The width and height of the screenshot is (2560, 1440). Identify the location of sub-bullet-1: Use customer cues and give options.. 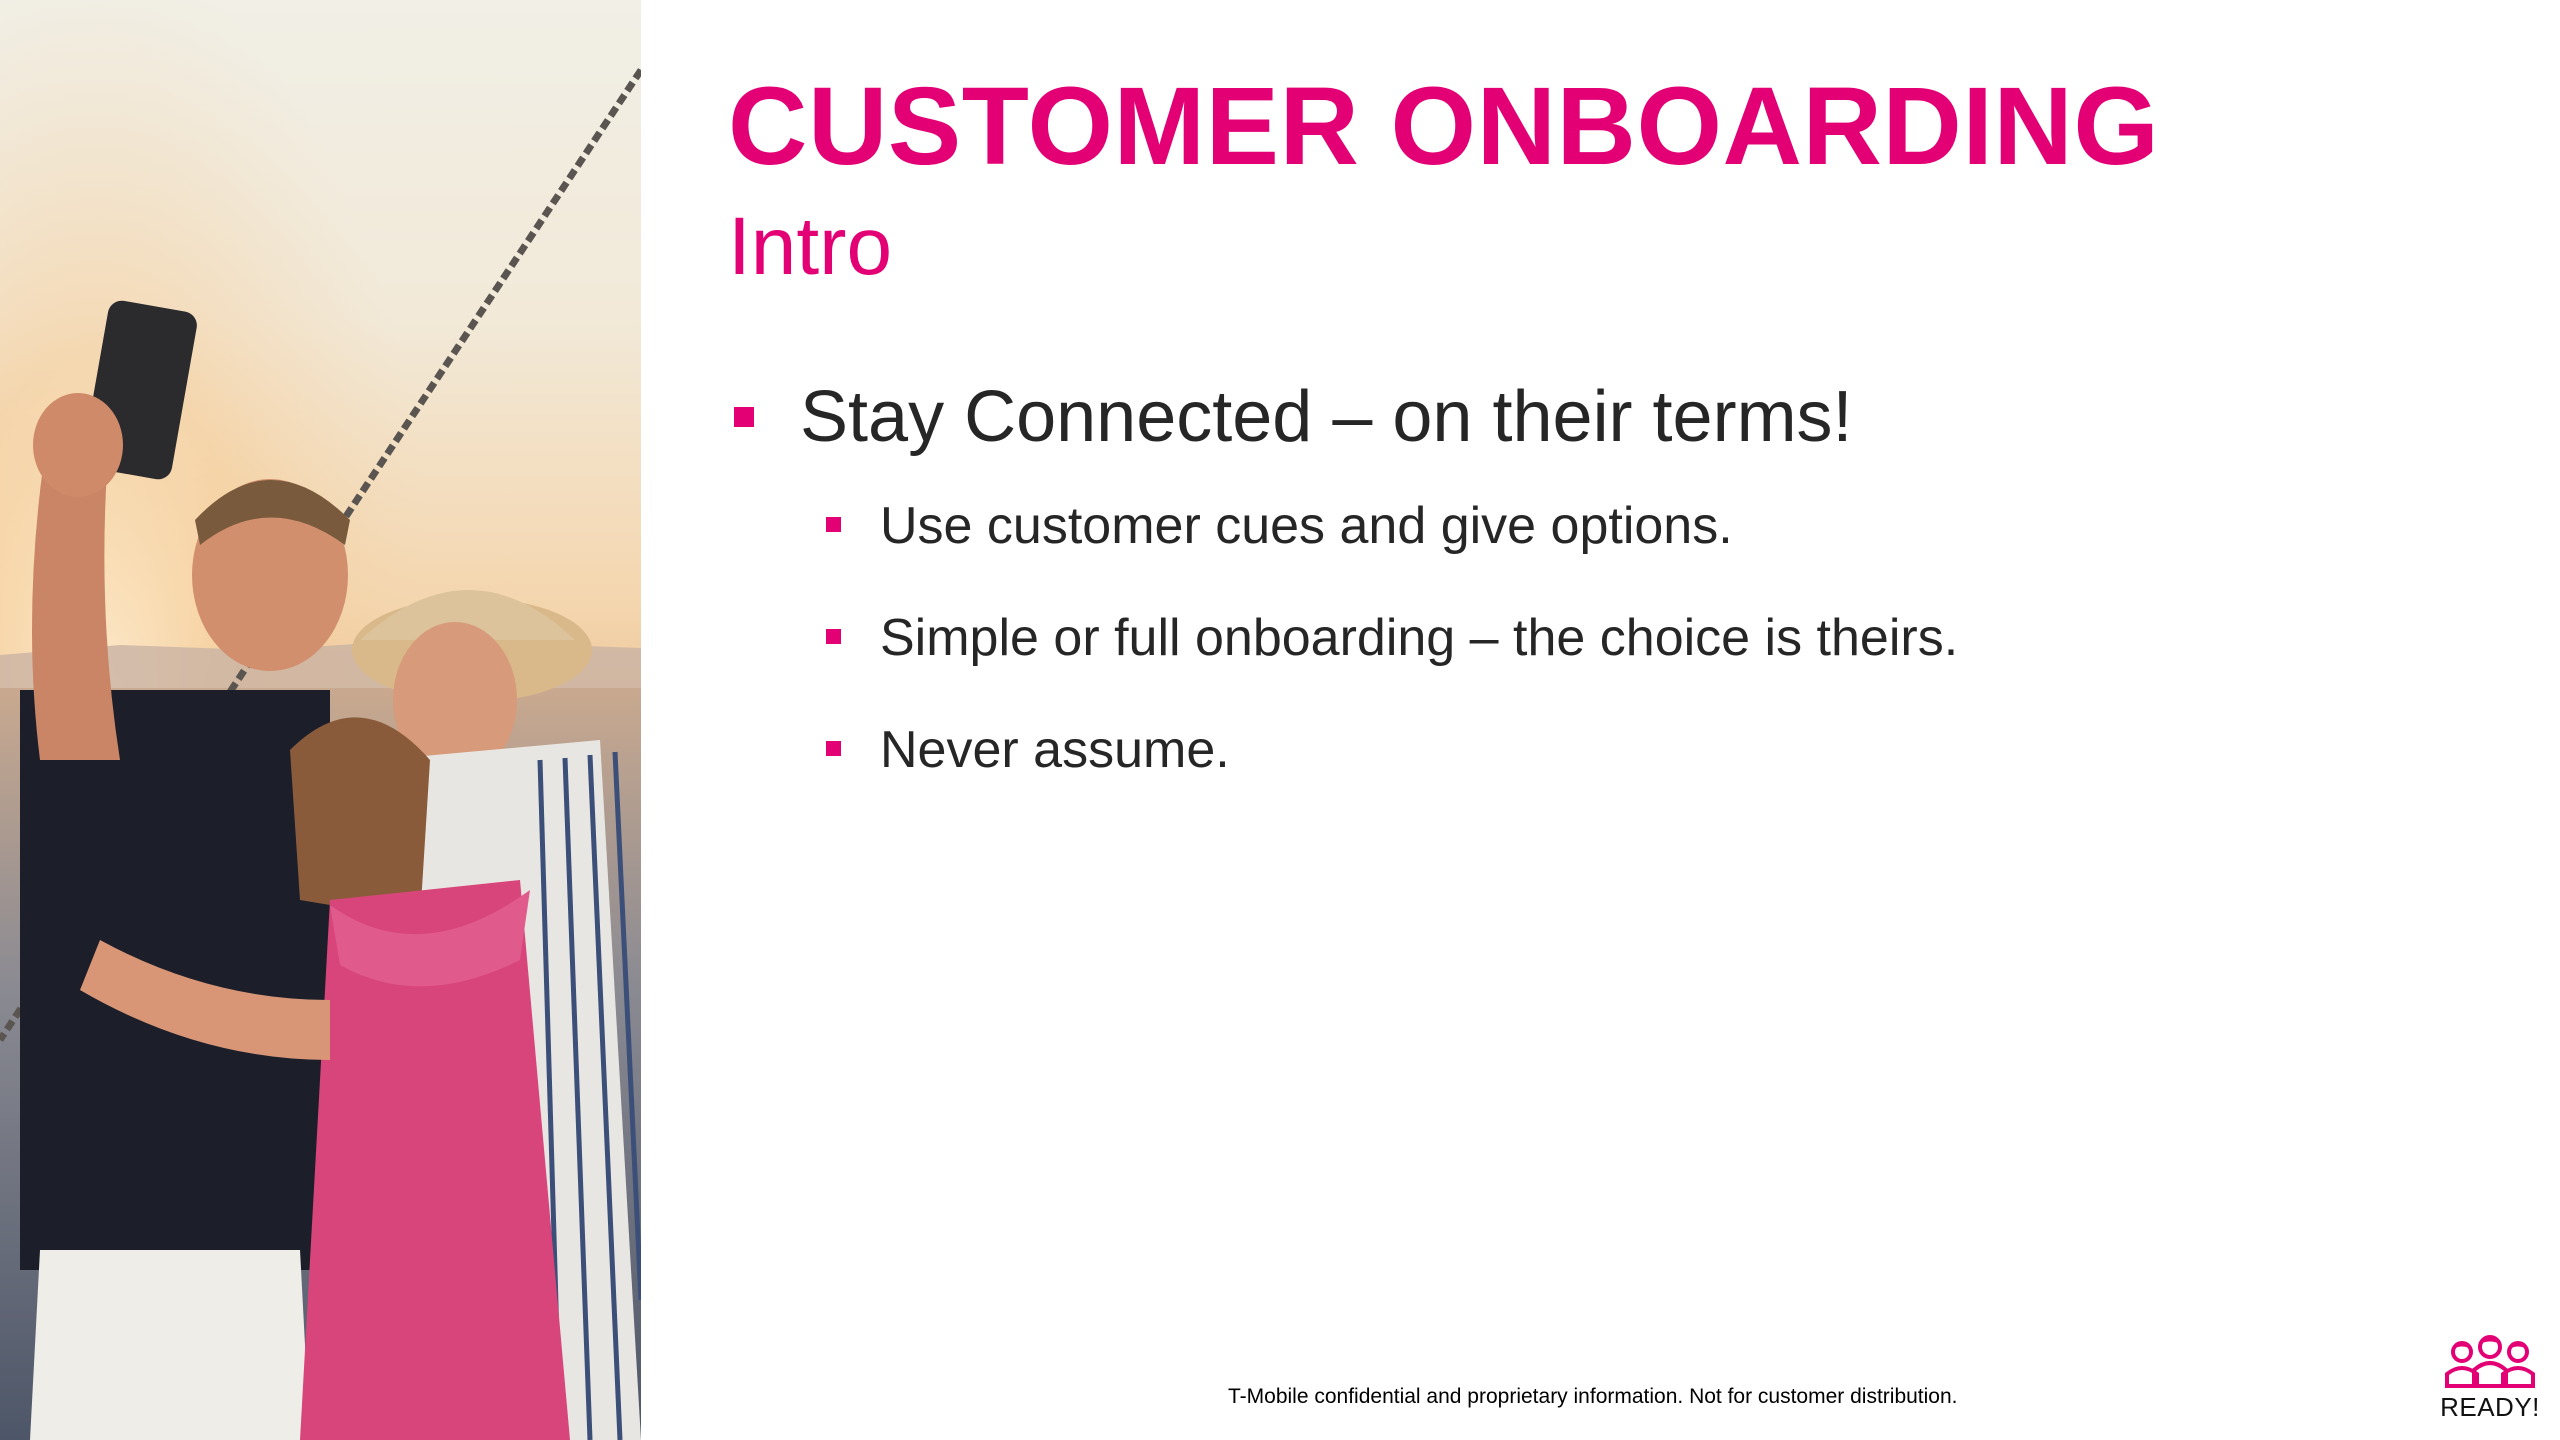
(1626, 526).